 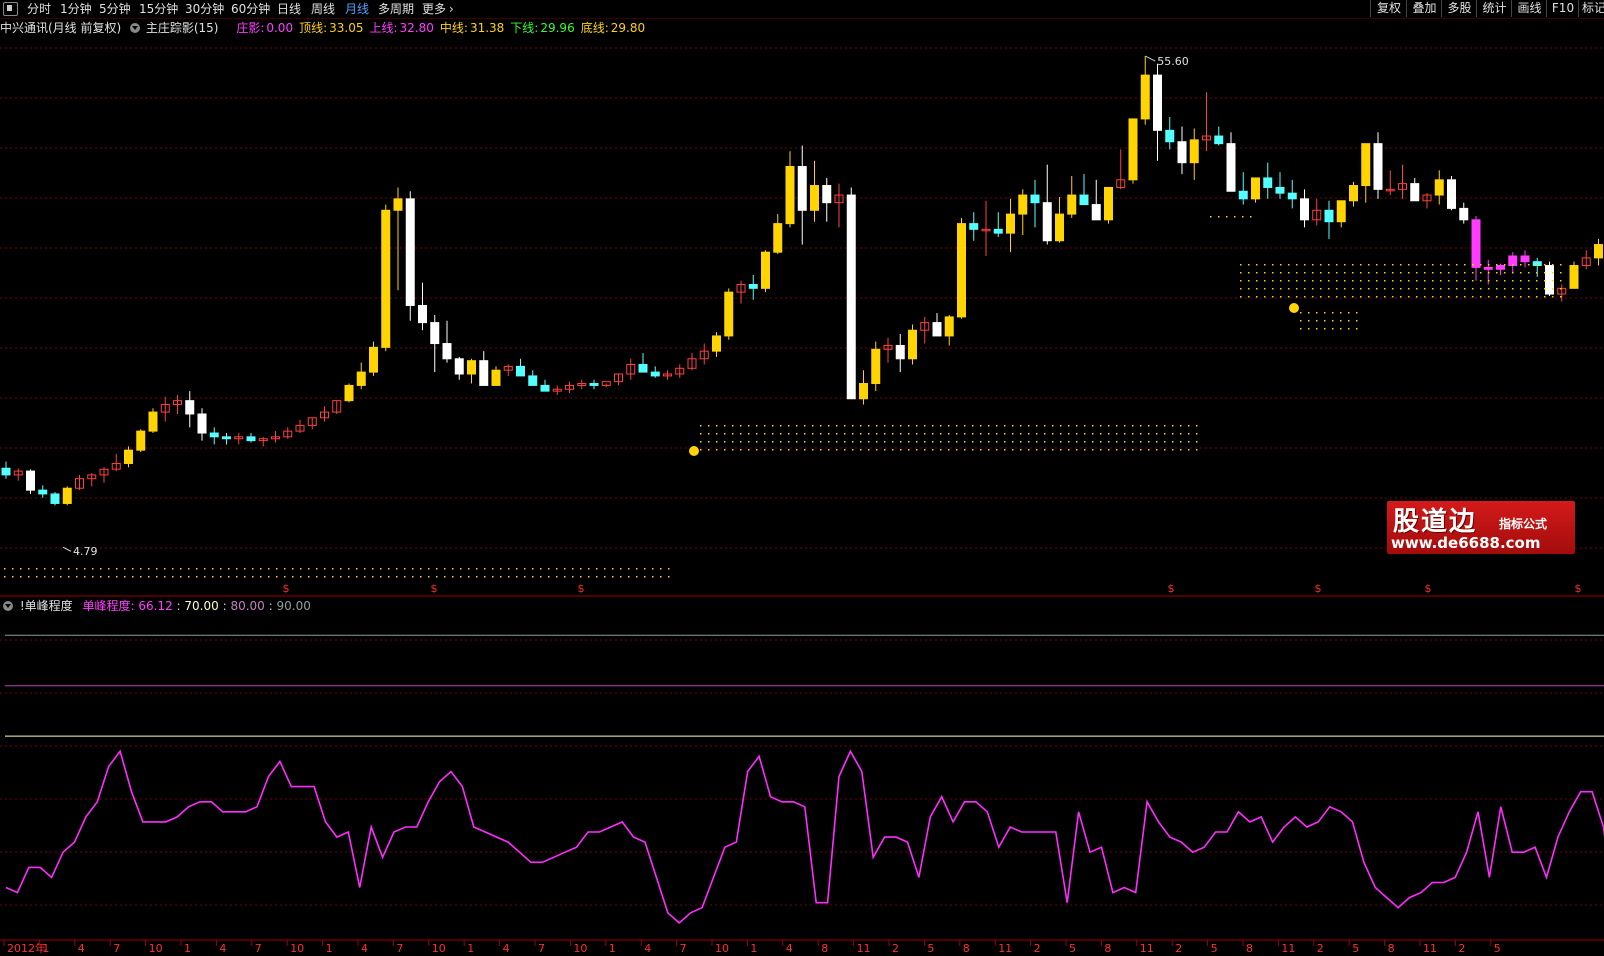 I want to click on xaxis-label: 7, so click(x=541, y=948).